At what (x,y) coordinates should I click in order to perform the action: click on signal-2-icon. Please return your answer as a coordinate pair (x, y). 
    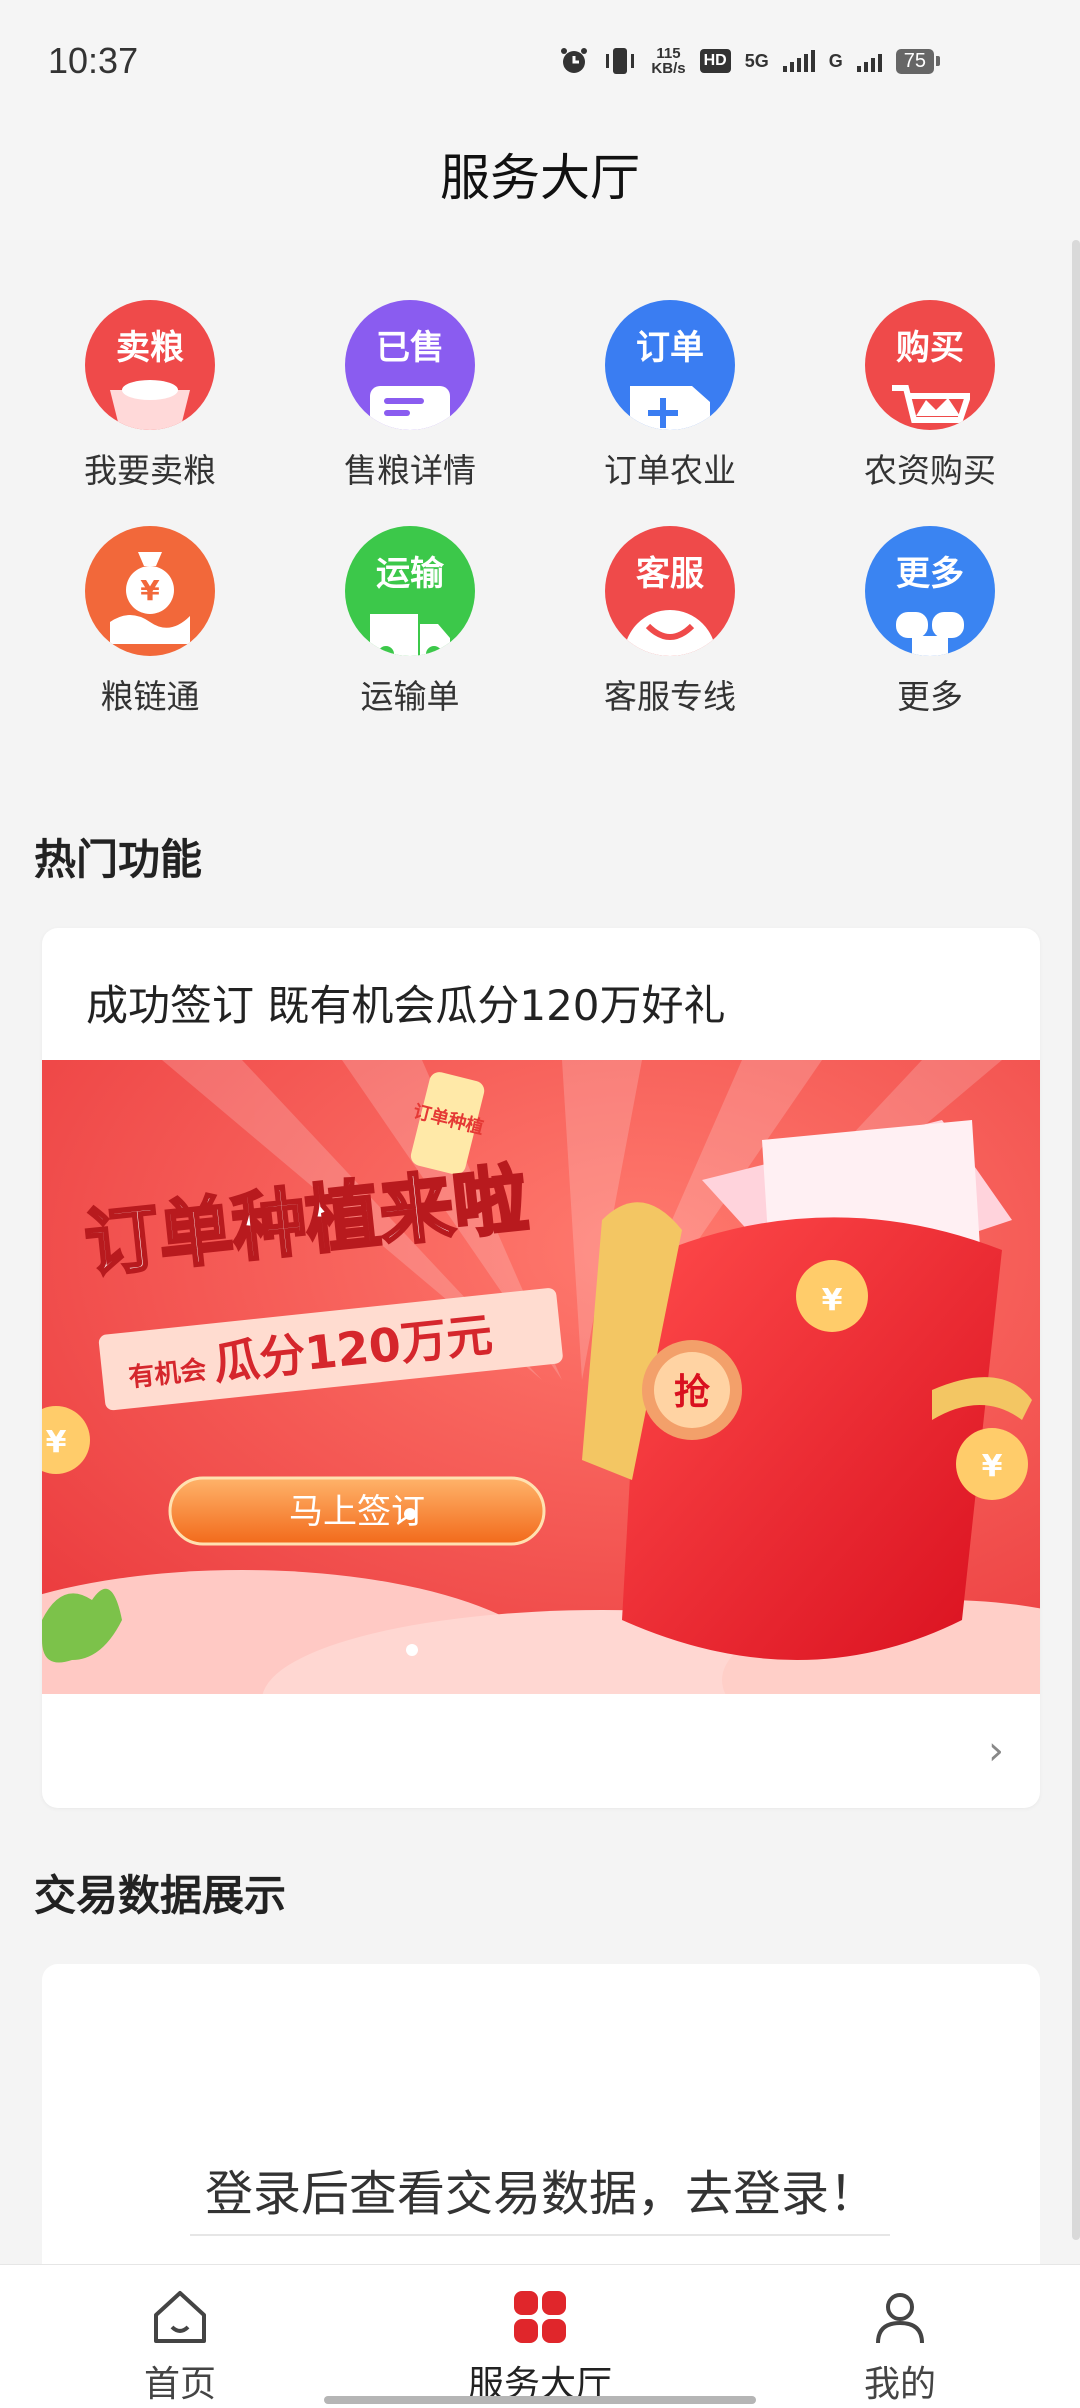
    Looking at the image, I should click on (869, 61).